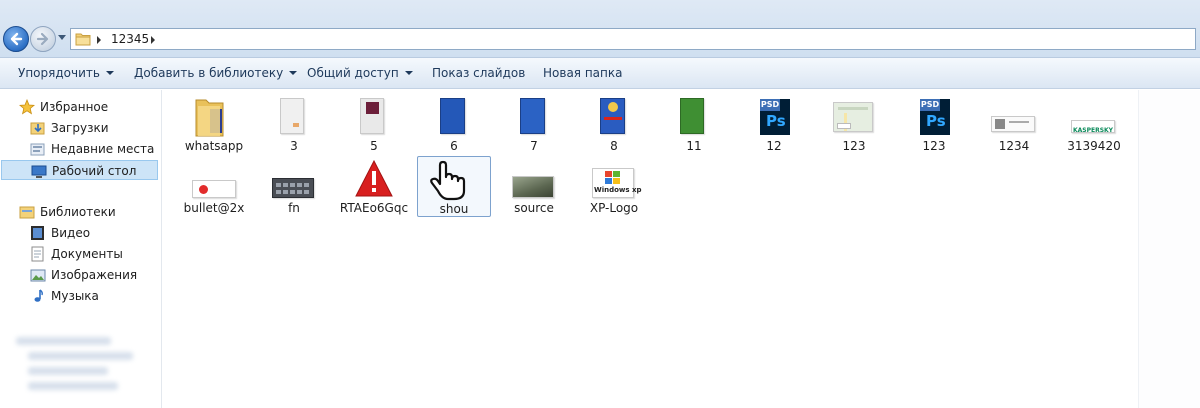  I want to click on breadcrumb-folder: 12345, so click(130, 39).